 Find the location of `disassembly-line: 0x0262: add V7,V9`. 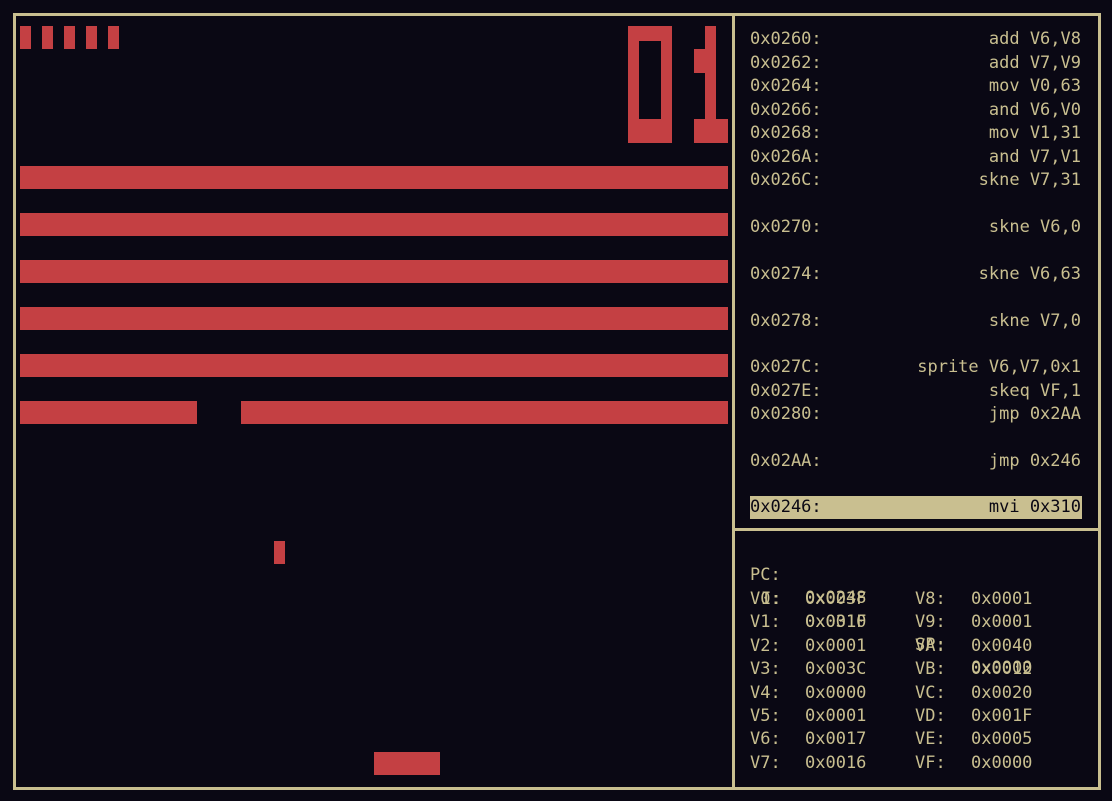

disassembly-line: 0x0262: add V7,V9 is located at coordinates (916, 63).